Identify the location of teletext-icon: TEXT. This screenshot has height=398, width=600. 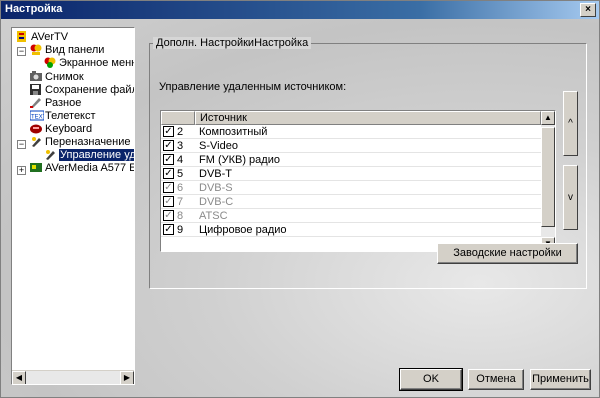
(38, 115).